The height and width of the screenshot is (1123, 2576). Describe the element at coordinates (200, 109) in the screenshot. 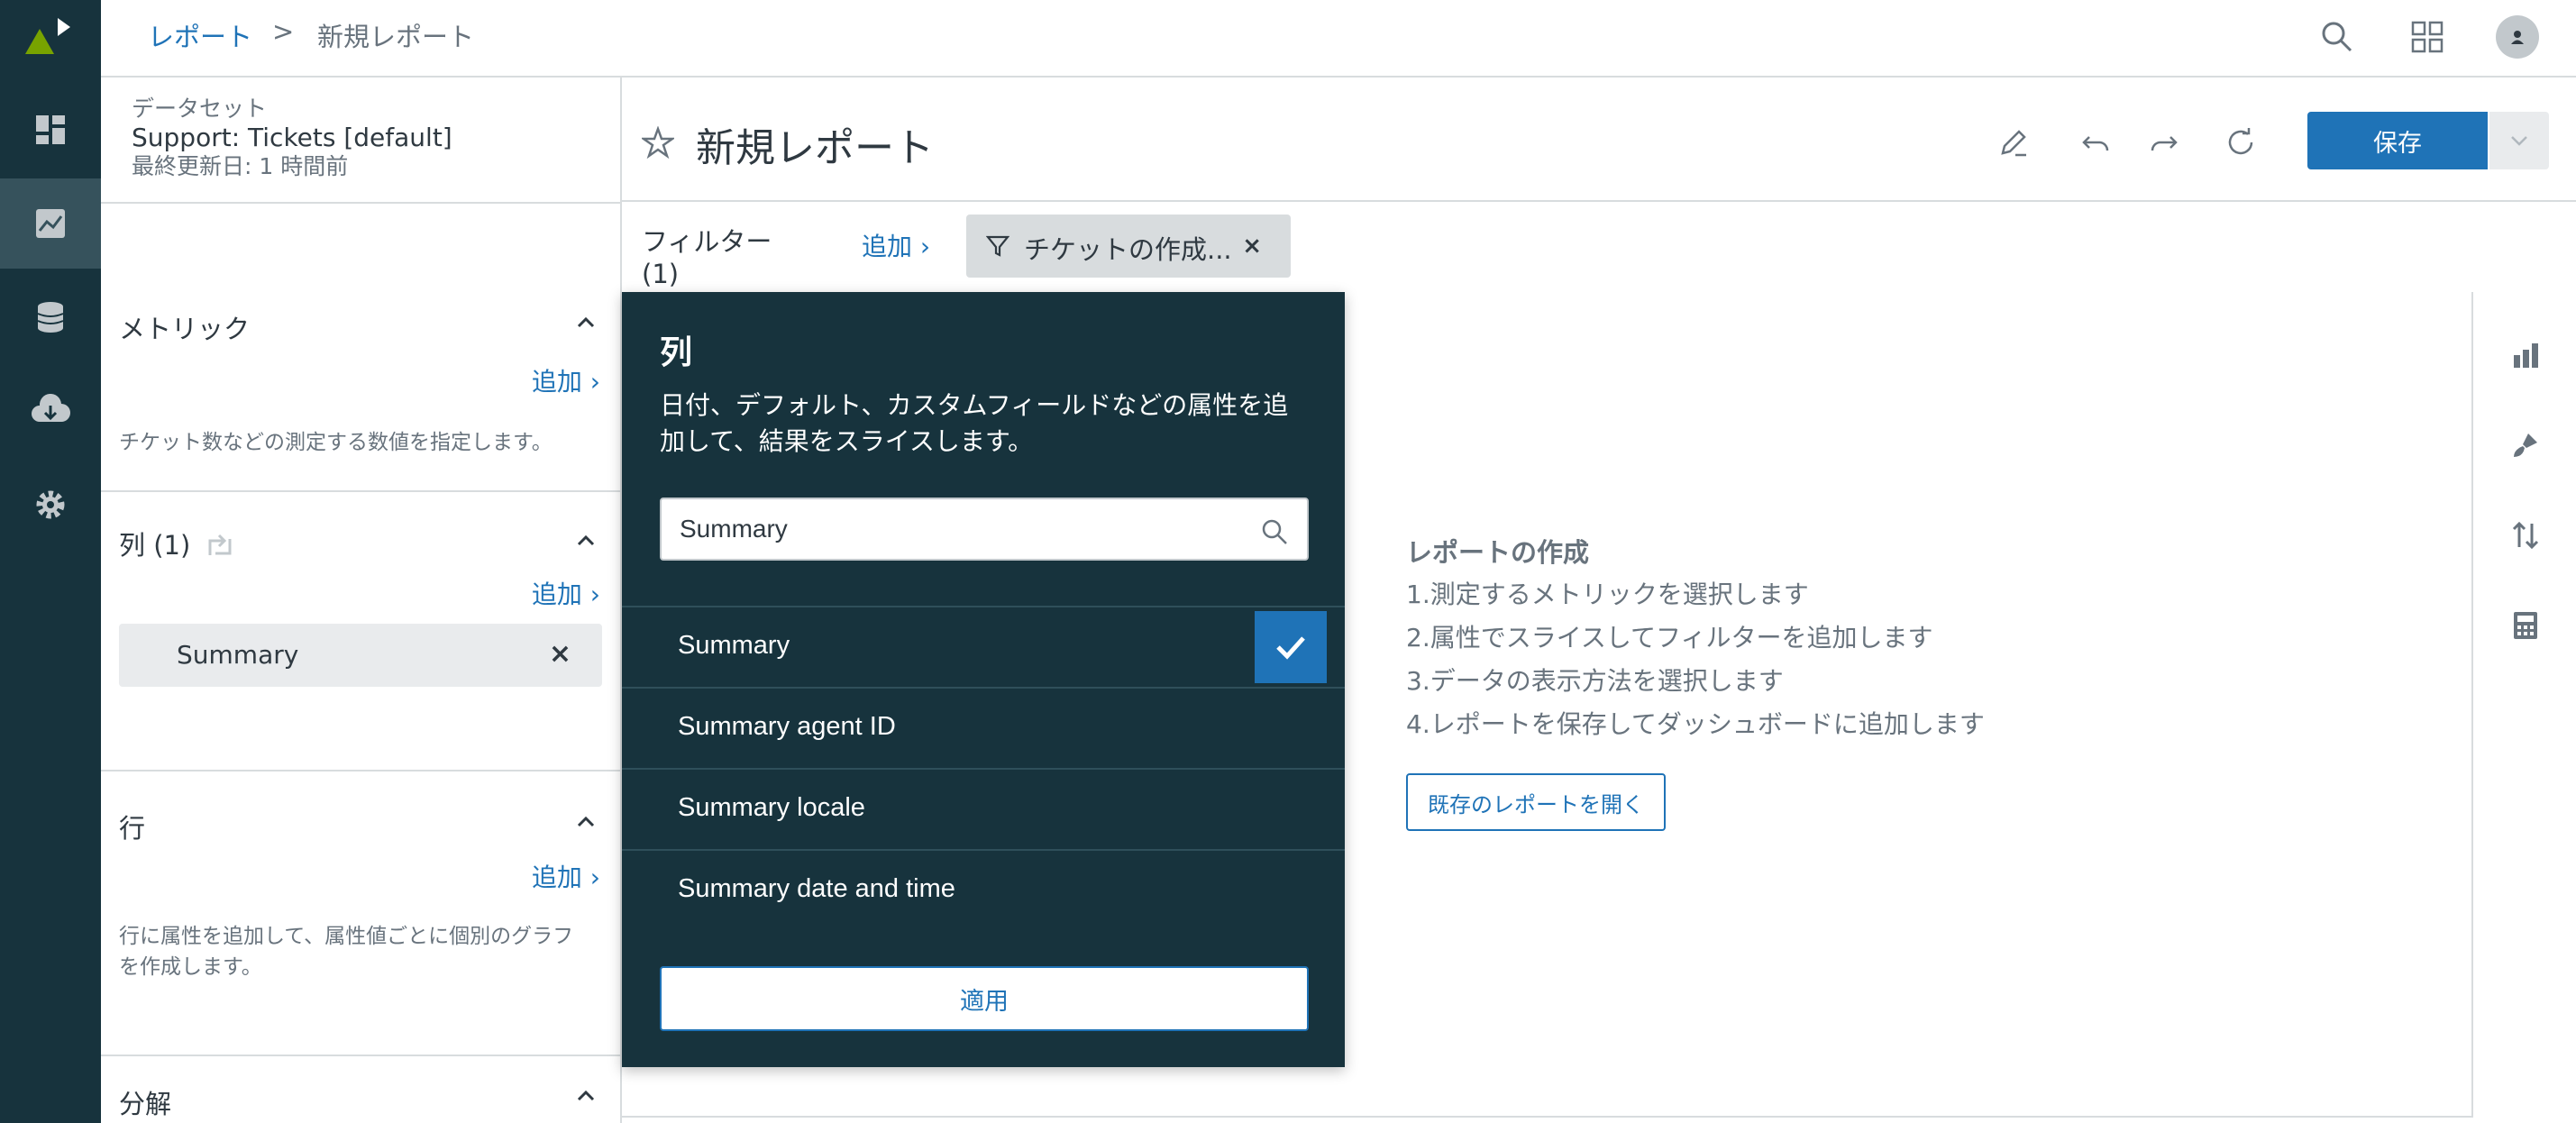

I see `dataset-caption: データセット` at that location.